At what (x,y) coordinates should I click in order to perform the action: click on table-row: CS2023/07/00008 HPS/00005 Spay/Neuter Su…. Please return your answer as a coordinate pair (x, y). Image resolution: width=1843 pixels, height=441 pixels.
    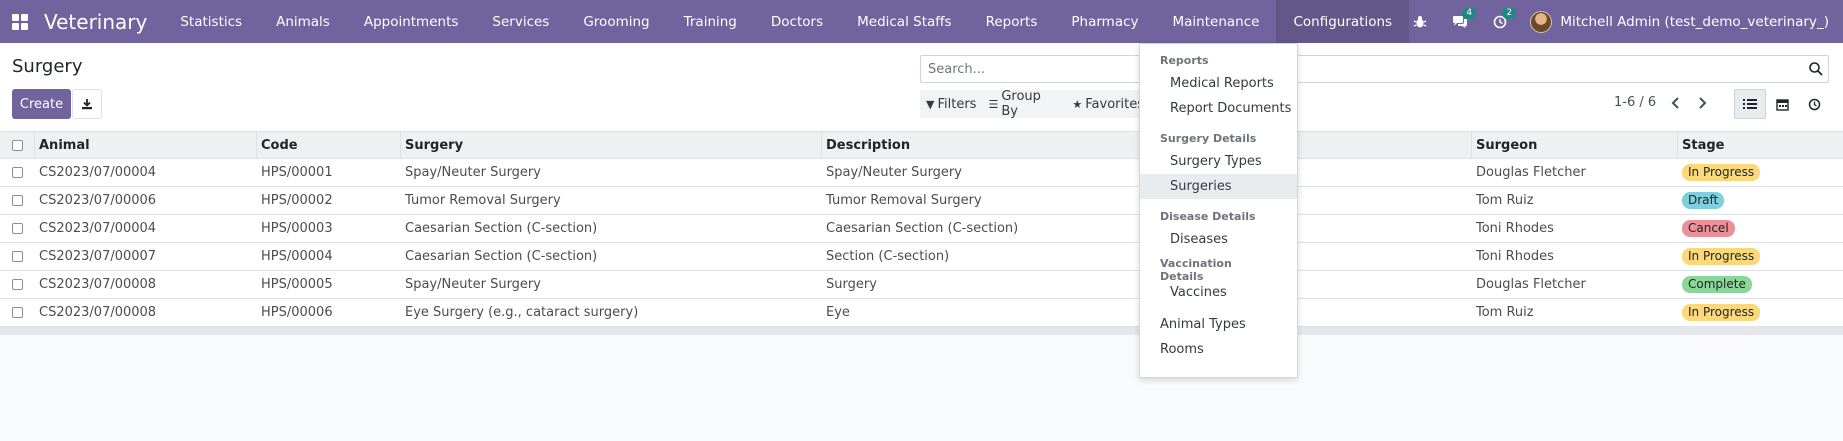
    Looking at the image, I should click on (921, 285).